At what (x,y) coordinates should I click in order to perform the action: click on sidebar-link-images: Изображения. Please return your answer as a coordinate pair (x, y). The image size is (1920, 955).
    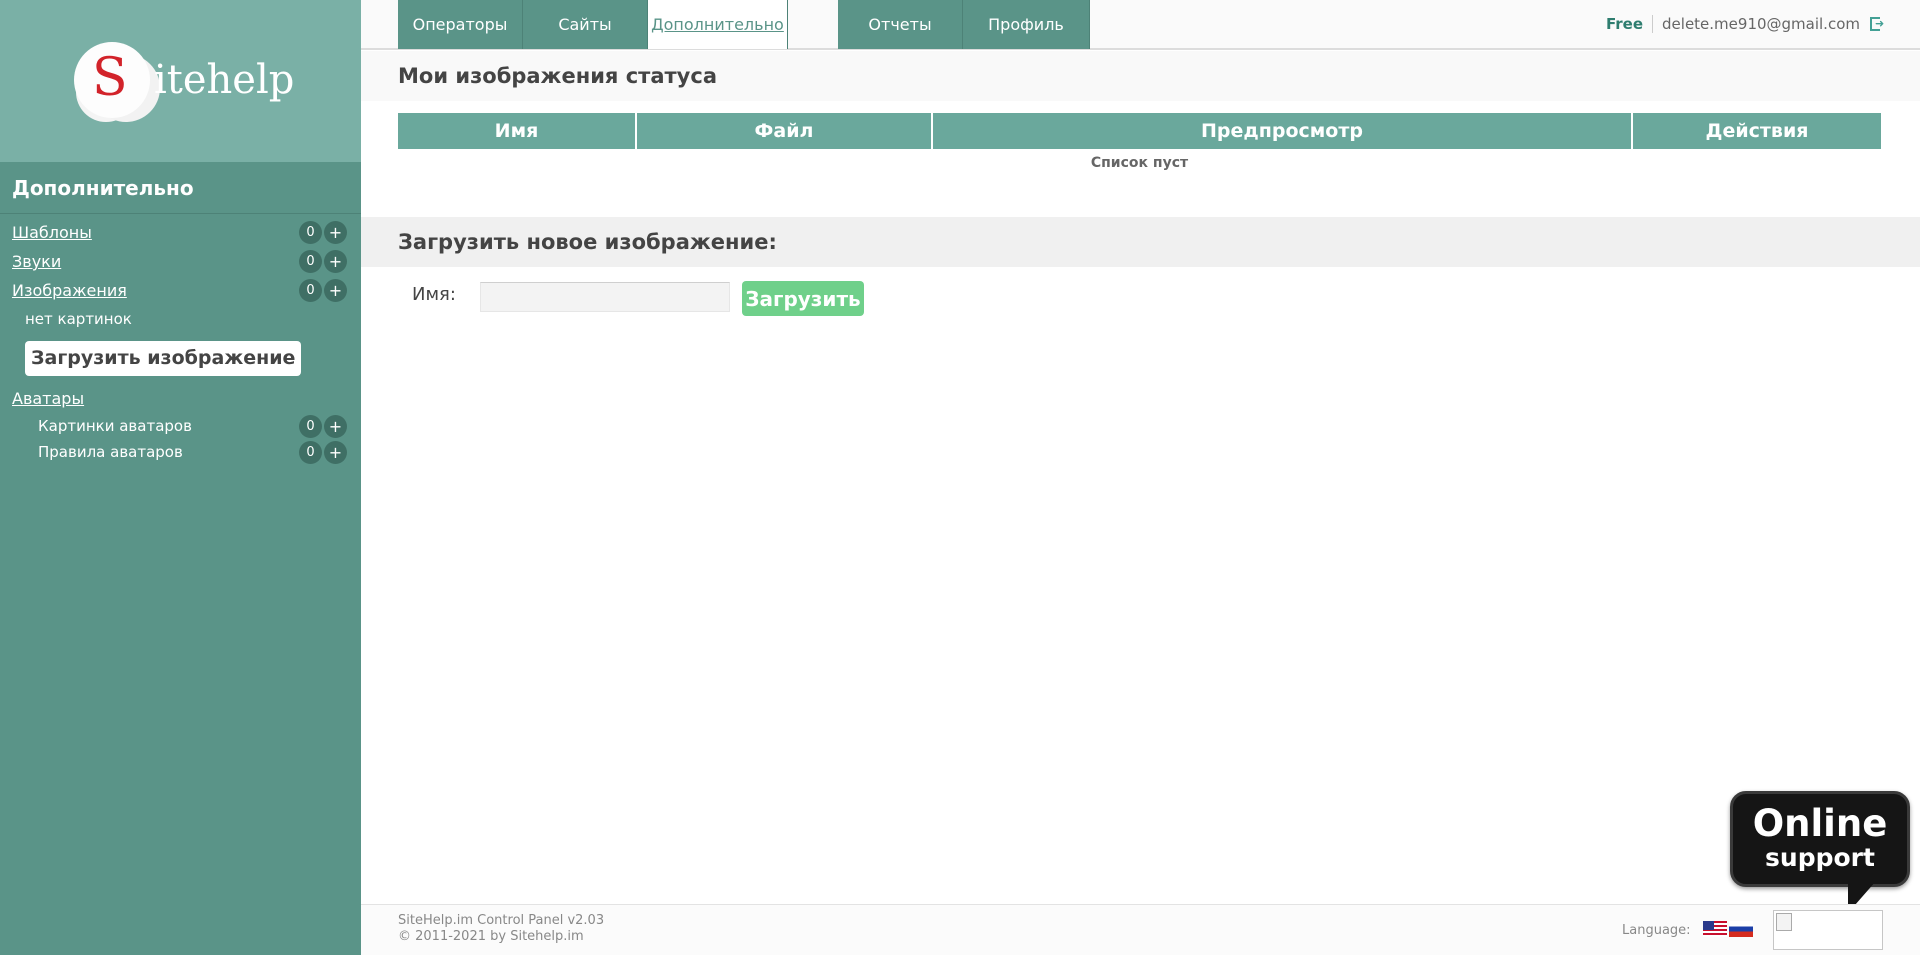
    Looking at the image, I should click on (69, 290).